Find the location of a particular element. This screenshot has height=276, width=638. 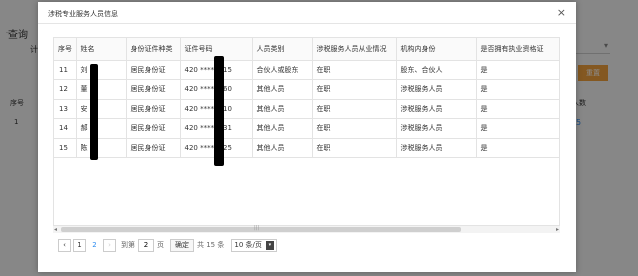

col-header: 身份证件种类 is located at coordinates (153, 49).